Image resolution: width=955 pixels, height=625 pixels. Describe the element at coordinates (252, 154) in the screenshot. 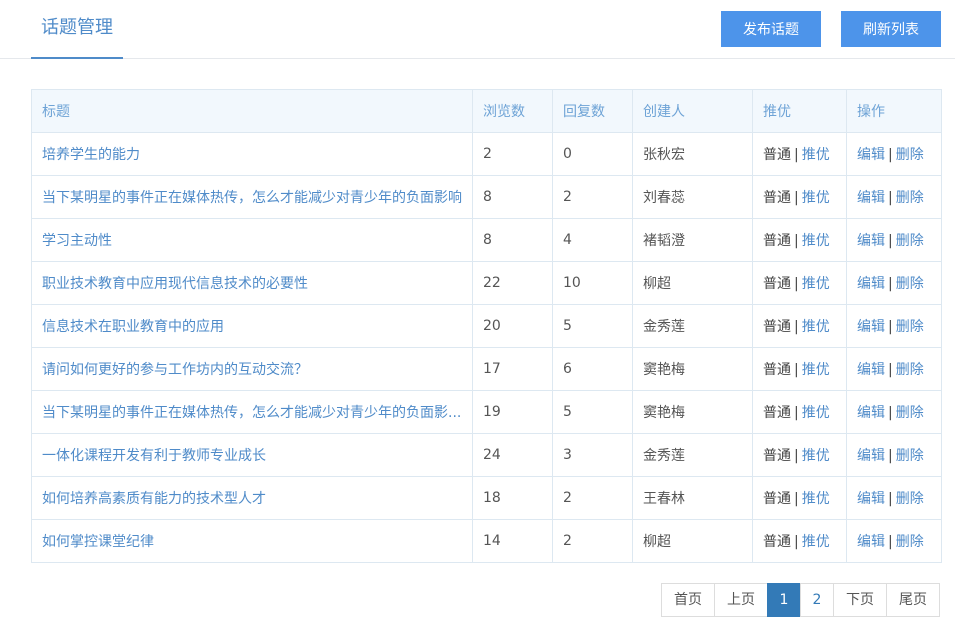

I see `topic-title-cell: 培养学生的能力` at that location.